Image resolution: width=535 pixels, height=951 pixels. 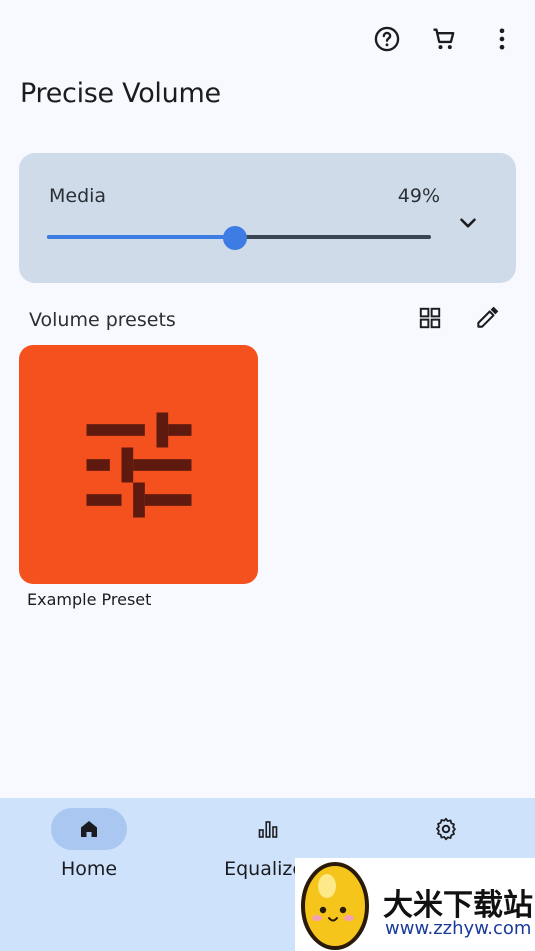 What do you see at coordinates (102, 320) in the screenshot?
I see `presets-header: Volume presets` at bounding box center [102, 320].